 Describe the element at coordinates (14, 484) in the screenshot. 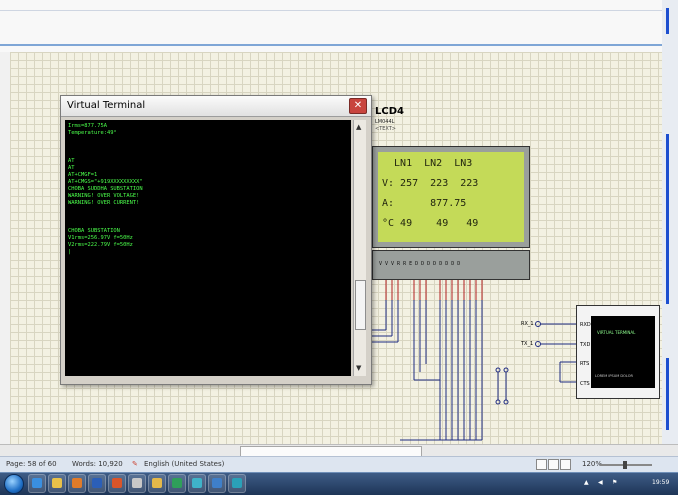

I see `start-button` at that location.